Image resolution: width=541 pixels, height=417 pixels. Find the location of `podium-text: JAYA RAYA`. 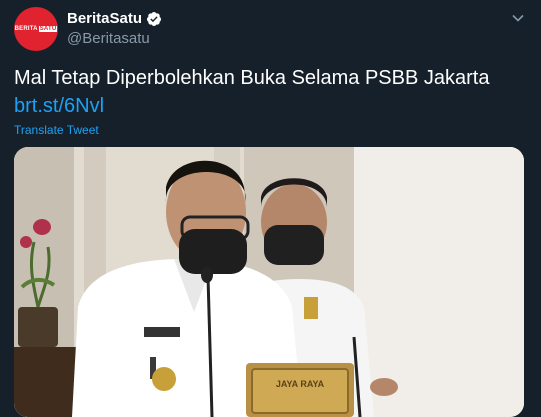

podium-text: JAYA RAYA is located at coordinates (300, 384).